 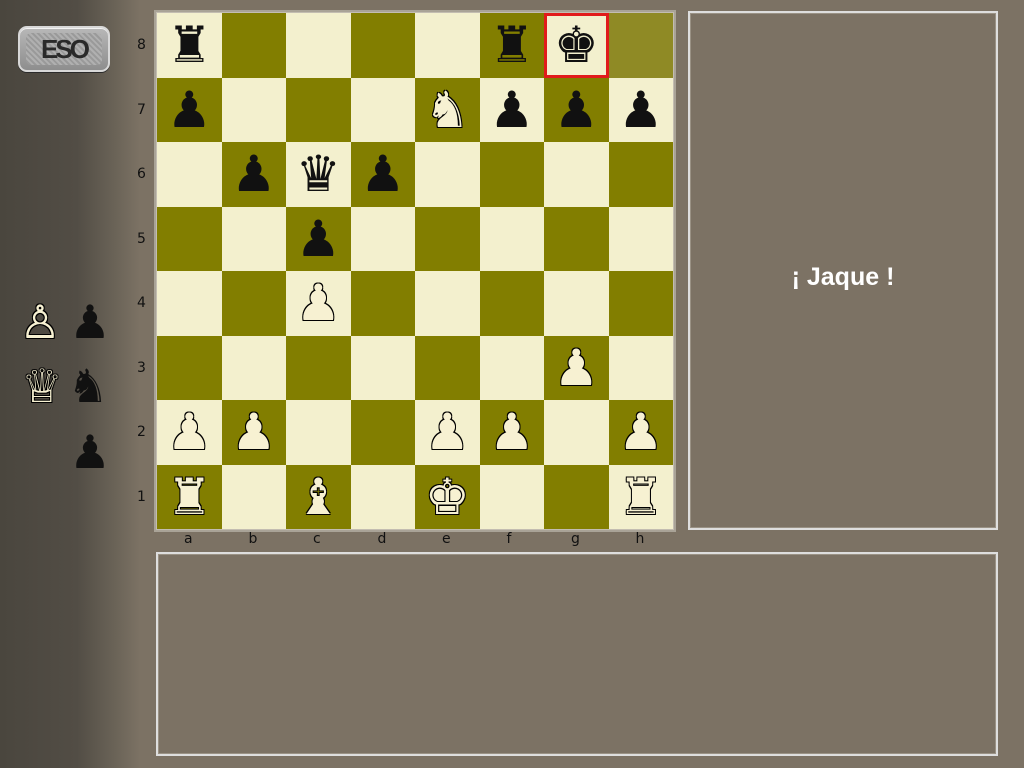 What do you see at coordinates (141, 45) in the screenshot?
I see `rank-label-8: 8` at bounding box center [141, 45].